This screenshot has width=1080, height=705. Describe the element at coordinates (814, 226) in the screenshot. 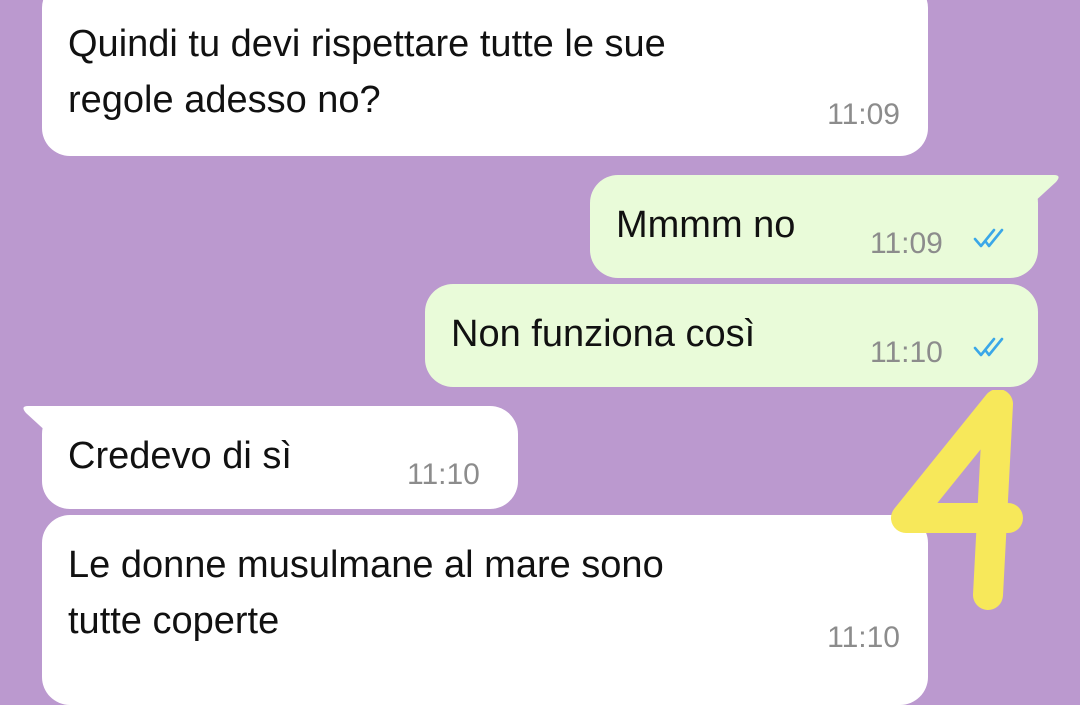

I see `message-bubble-outgoing: Mmmm no 11:09` at that location.